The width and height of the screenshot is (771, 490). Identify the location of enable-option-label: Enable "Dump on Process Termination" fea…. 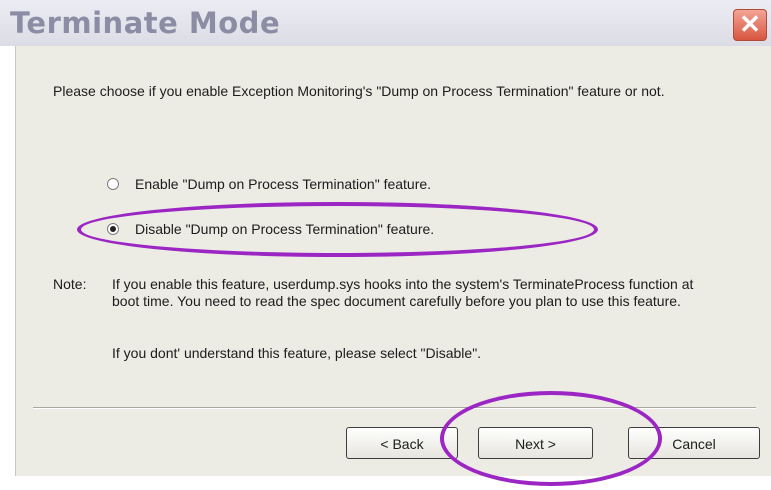
(283, 184).